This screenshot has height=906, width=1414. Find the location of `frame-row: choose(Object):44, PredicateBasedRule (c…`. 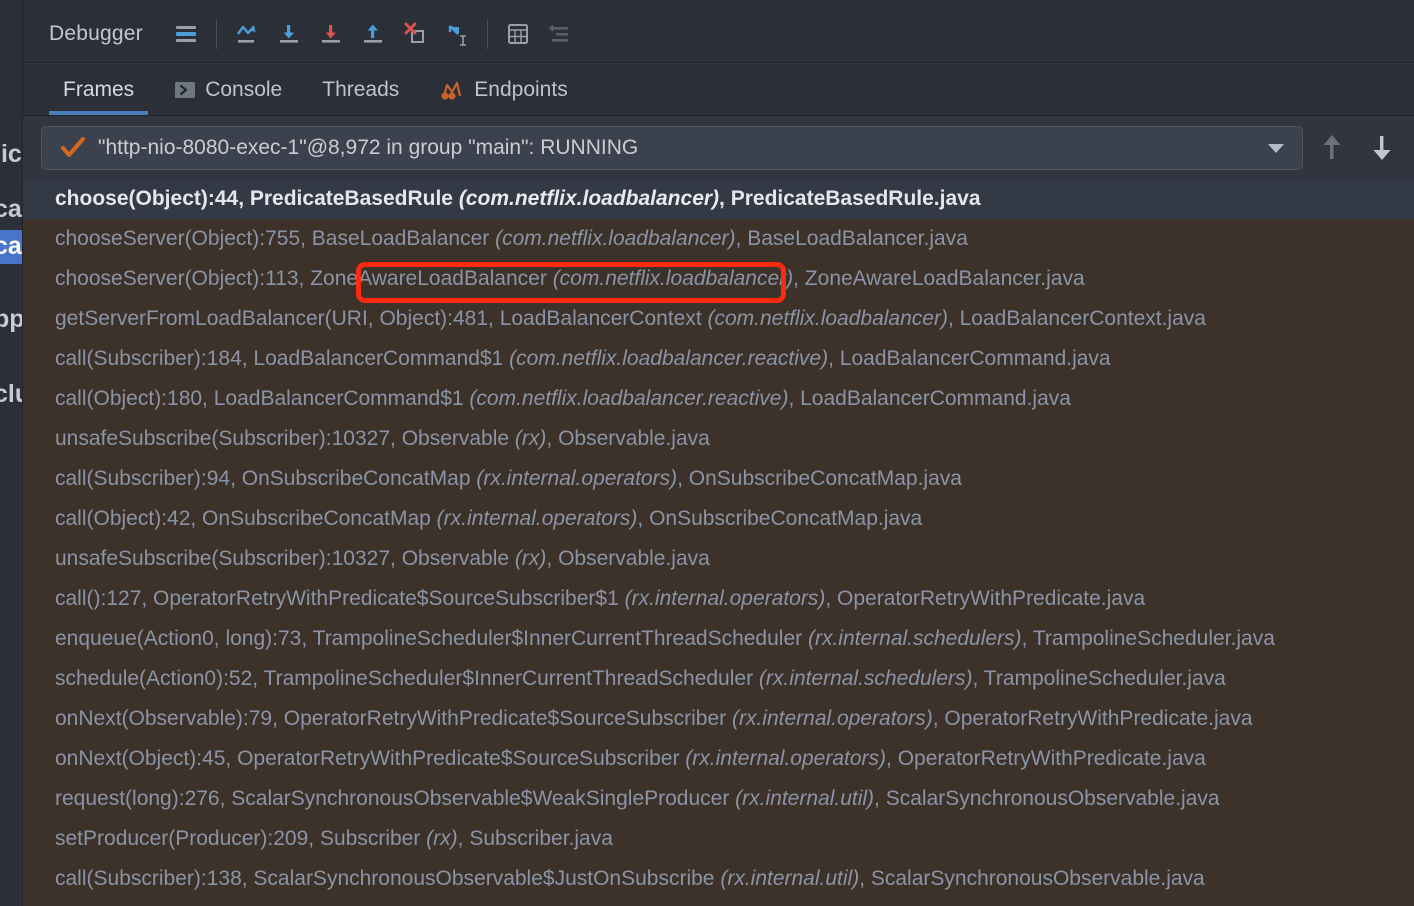

frame-row: choose(Object):44, PredicateBasedRule (c… is located at coordinates (718, 199).